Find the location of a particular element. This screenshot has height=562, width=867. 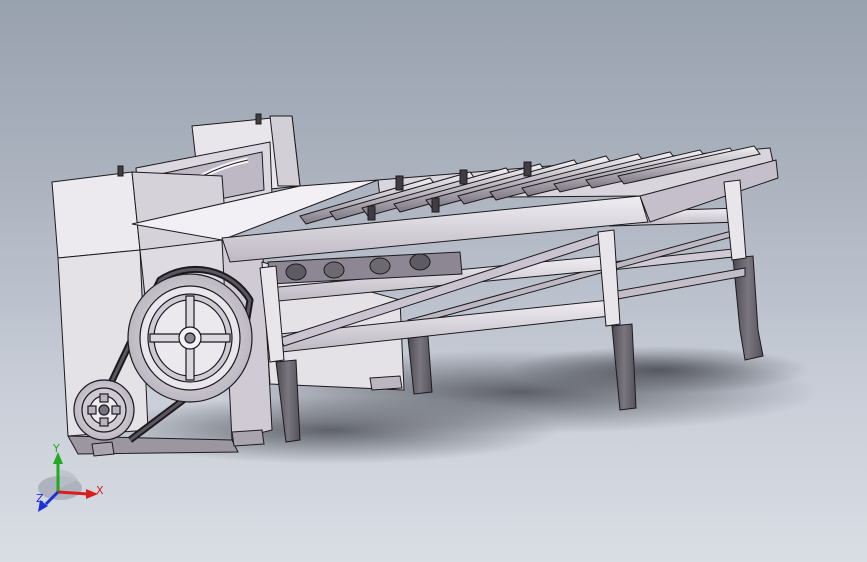

triad-y-label: Y is located at coordinates (56, 448).